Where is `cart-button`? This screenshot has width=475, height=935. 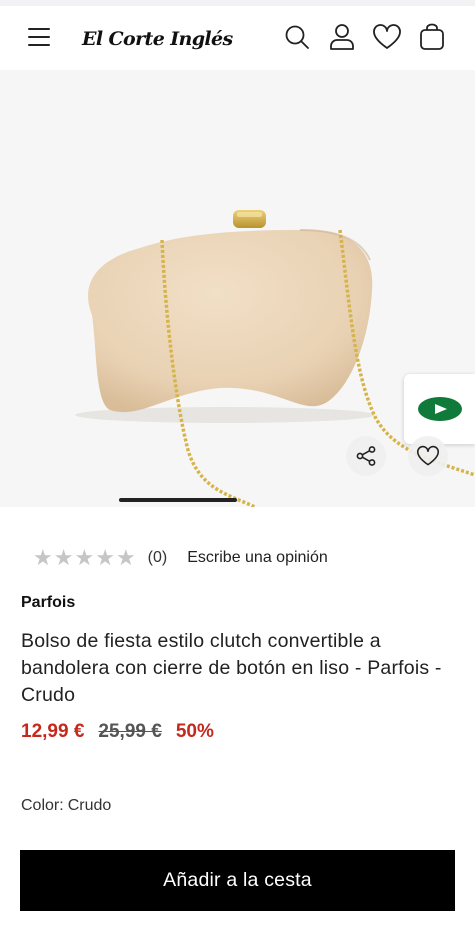
cart-button is located at coordinates (432, 37).